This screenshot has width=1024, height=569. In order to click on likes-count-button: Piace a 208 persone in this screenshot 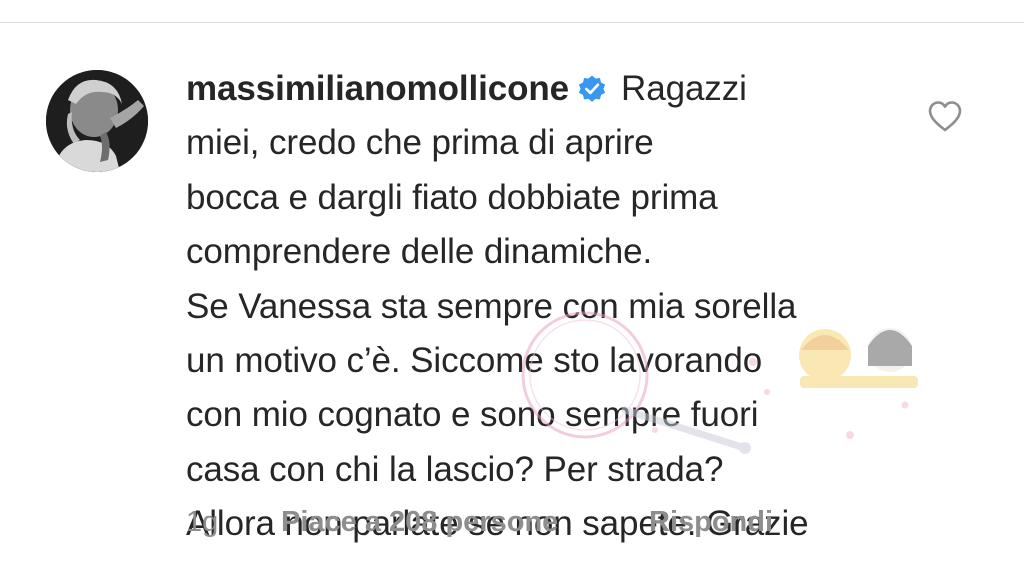, I will do `click(419, 522)`.